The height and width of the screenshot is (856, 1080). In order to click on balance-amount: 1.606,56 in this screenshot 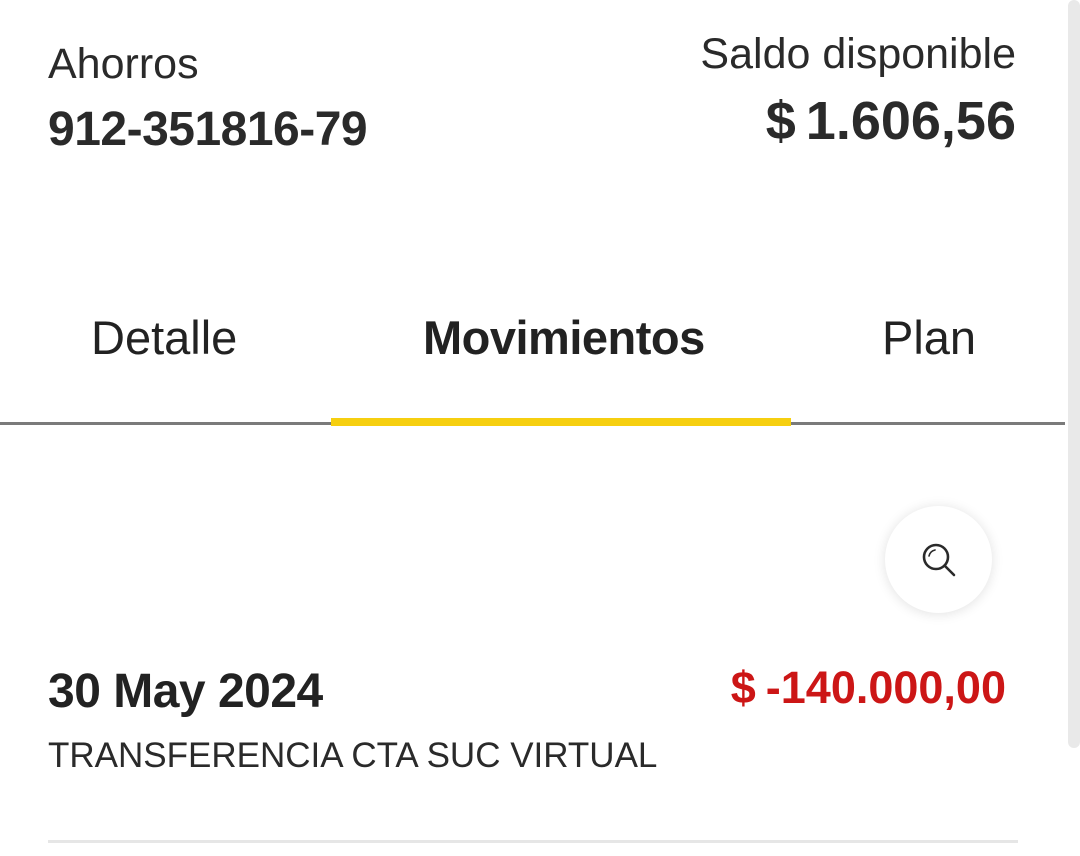, I will do `click(910, 121)`.